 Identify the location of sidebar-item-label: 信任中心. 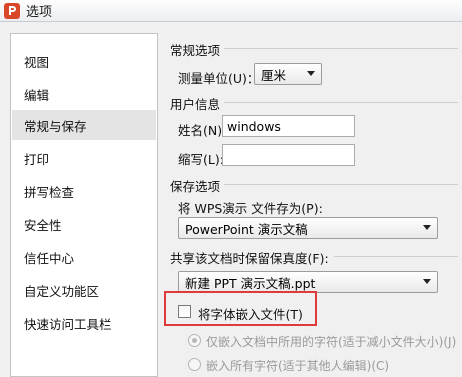
(49, 258).